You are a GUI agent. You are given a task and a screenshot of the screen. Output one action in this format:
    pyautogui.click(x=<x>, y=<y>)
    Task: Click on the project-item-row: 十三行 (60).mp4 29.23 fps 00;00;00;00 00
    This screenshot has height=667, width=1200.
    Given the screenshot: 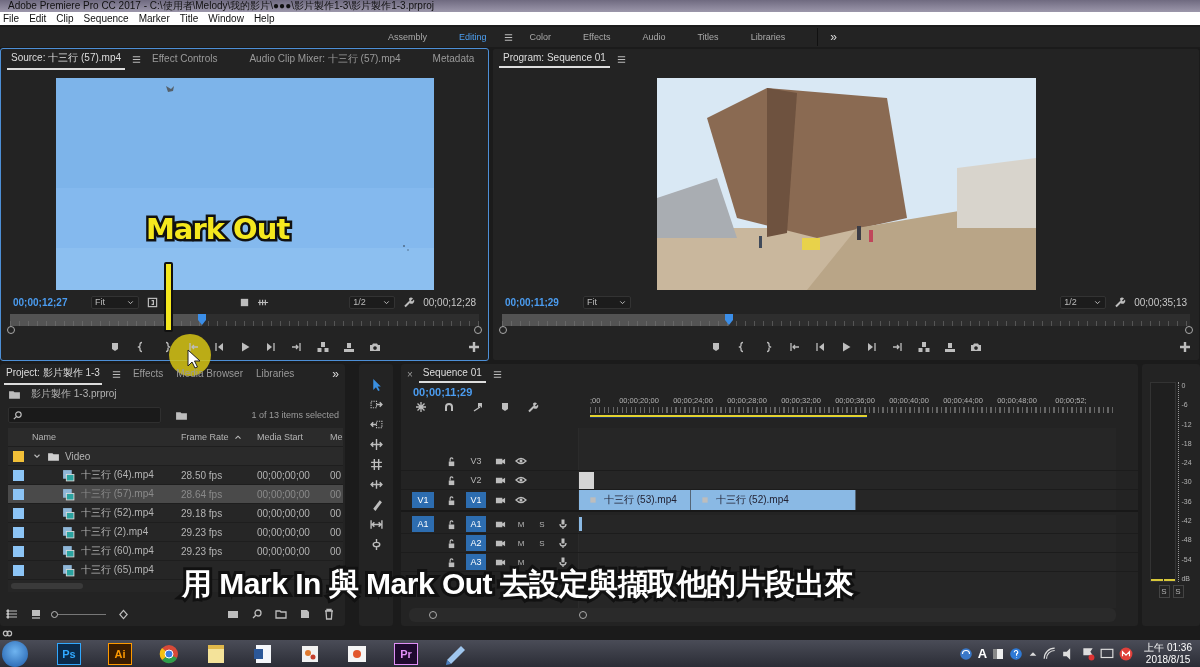 What is the action you would take?
    pyautogui.click(x=175, y=551)
    